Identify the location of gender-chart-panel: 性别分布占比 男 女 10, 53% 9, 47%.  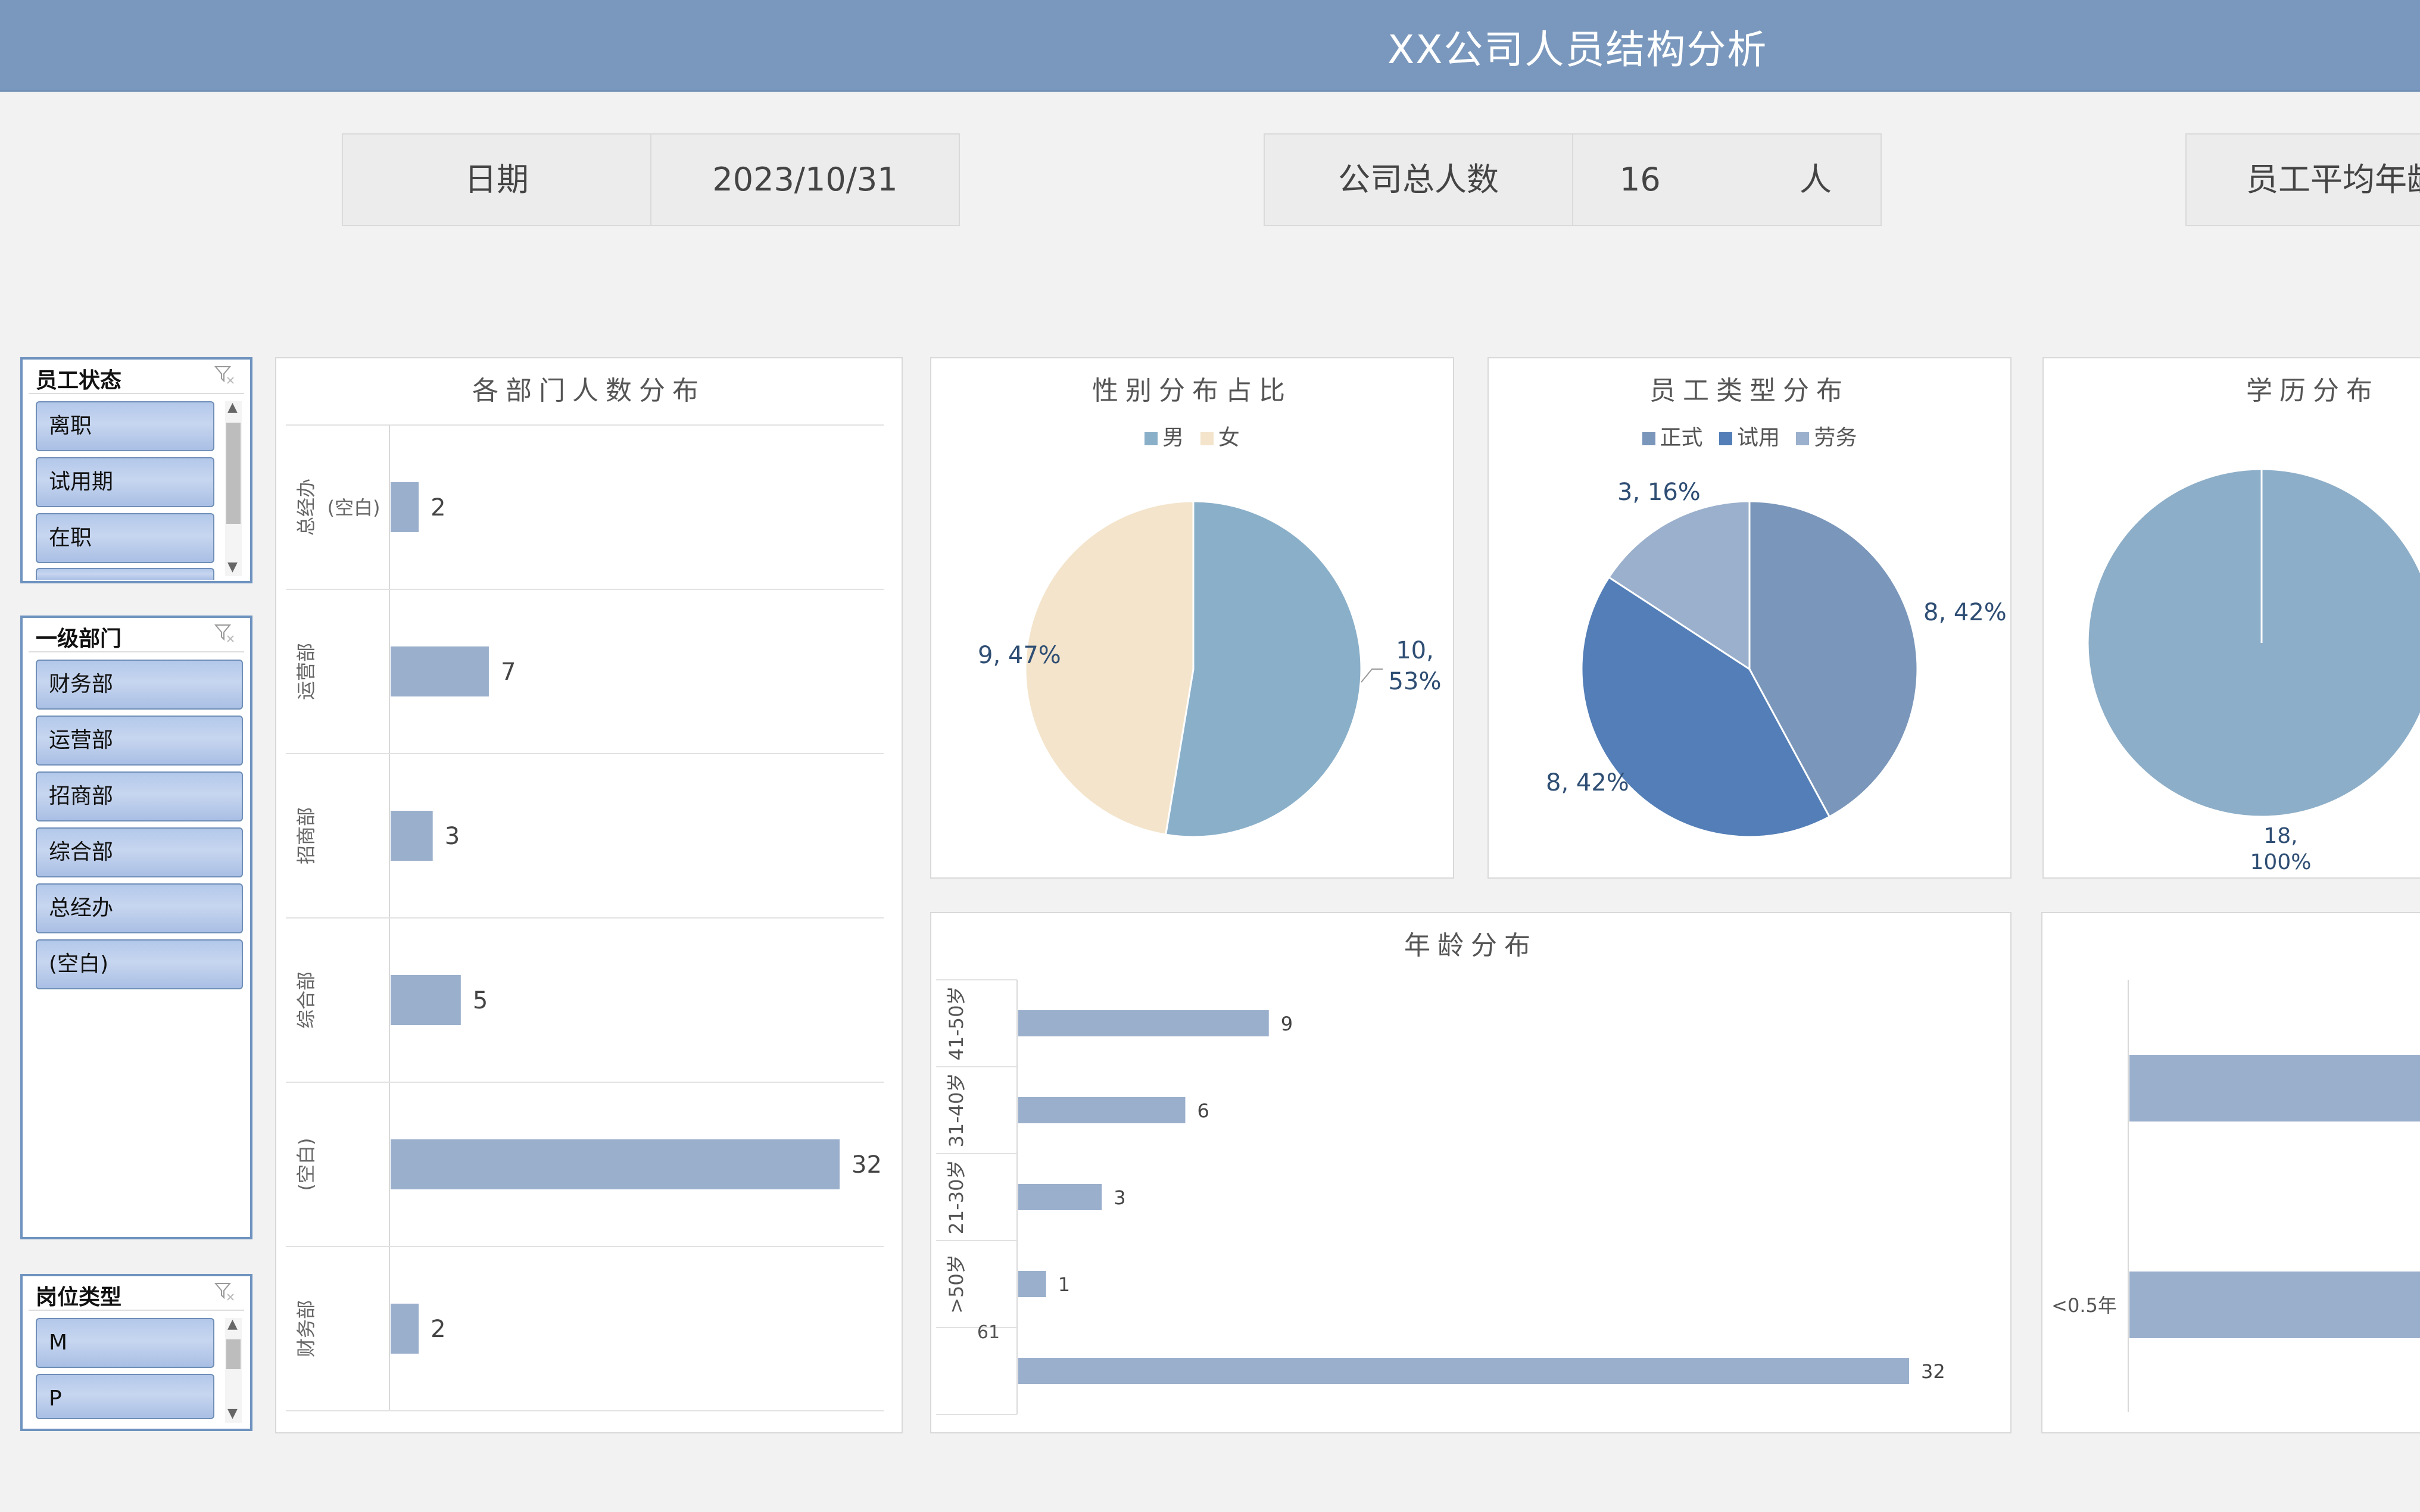
(1192, 618).